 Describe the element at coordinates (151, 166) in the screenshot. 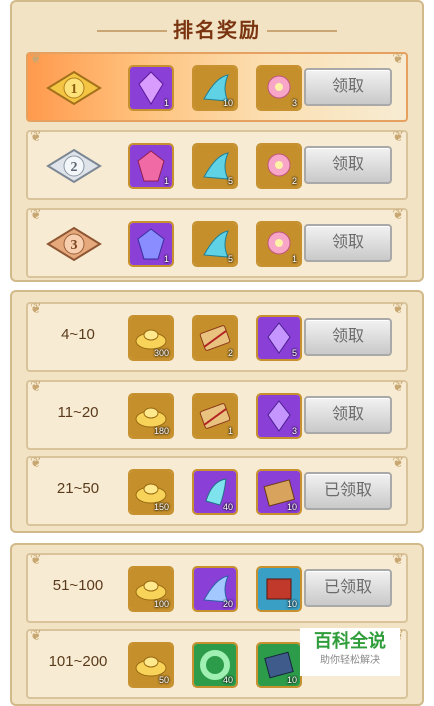

I see `reward-item-pink-gem: 1` at that location.